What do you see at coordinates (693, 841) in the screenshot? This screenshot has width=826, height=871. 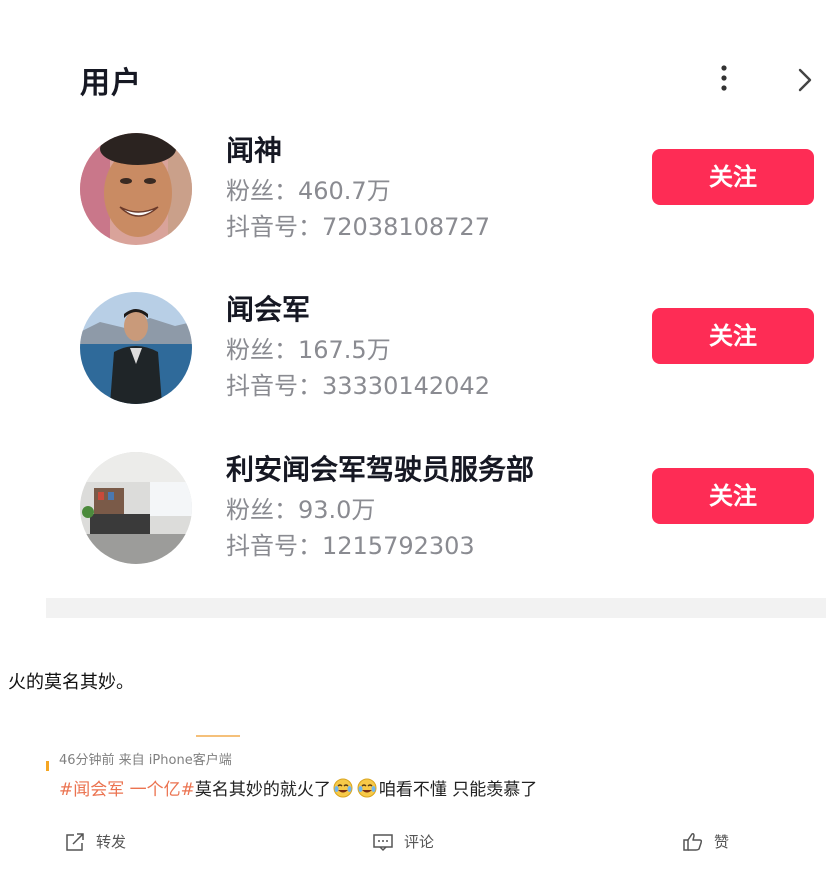 I see `like-icon` at bounding box center [693, 841].